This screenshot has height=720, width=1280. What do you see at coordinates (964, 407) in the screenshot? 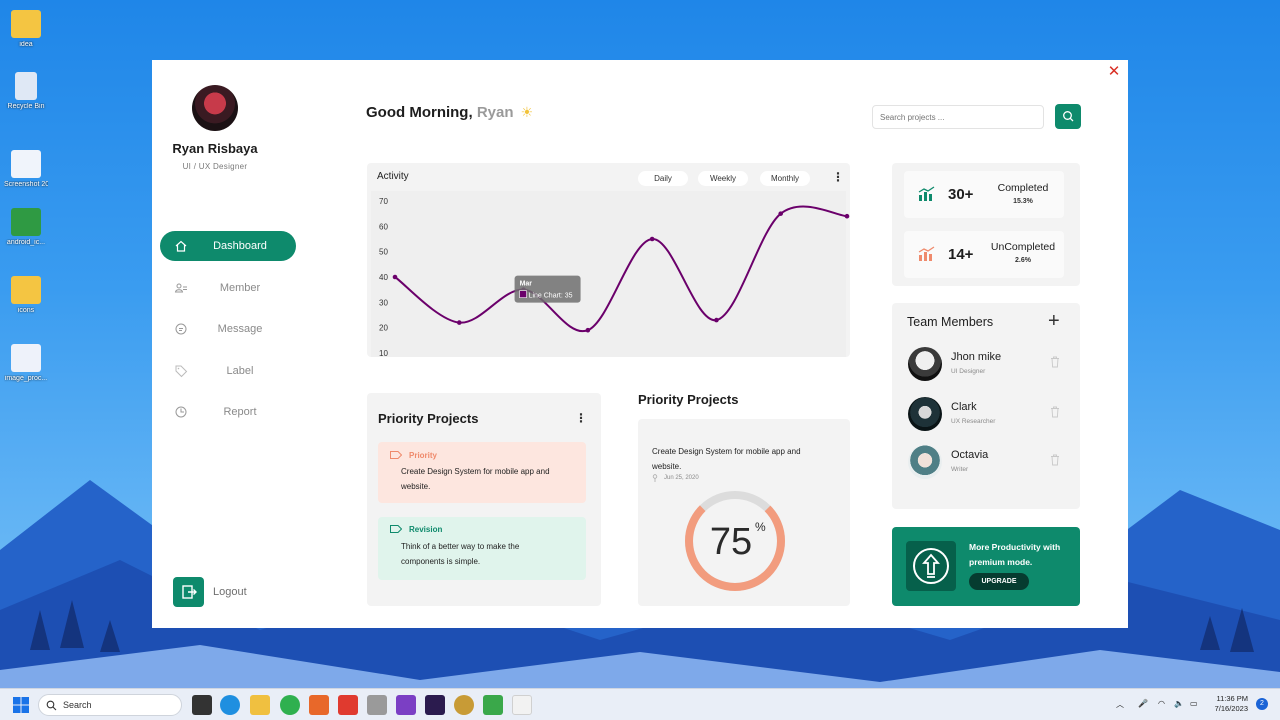
I see `member-name: Clark` at bounding box center [964, 407].